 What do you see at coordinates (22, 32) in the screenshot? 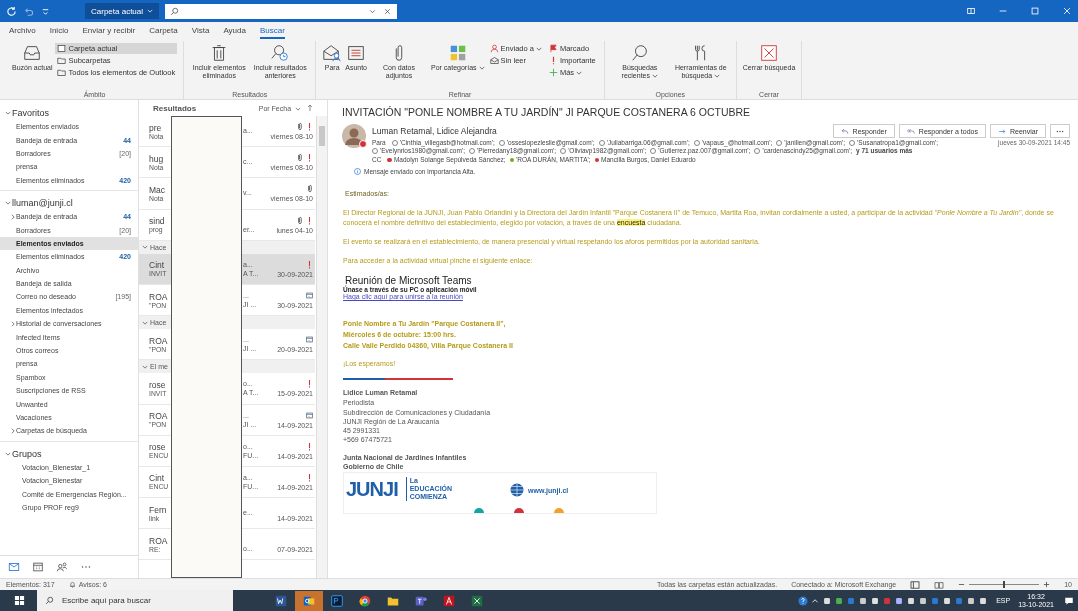
I see `menu-tab: Archivo` at bounding box center [22, 32].